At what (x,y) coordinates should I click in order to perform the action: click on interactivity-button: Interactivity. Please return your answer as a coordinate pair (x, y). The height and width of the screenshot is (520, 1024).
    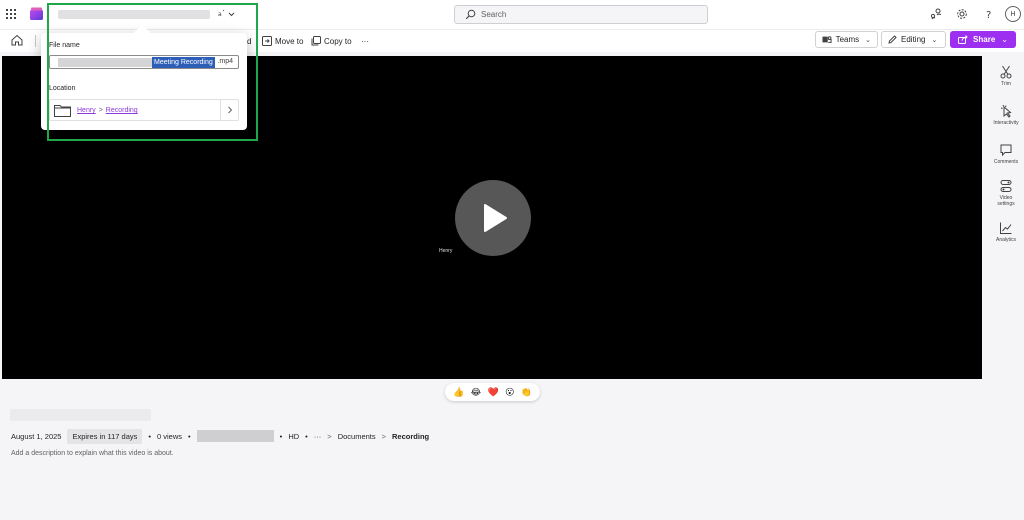
    Looking at the image, I should click on (1006, 115).